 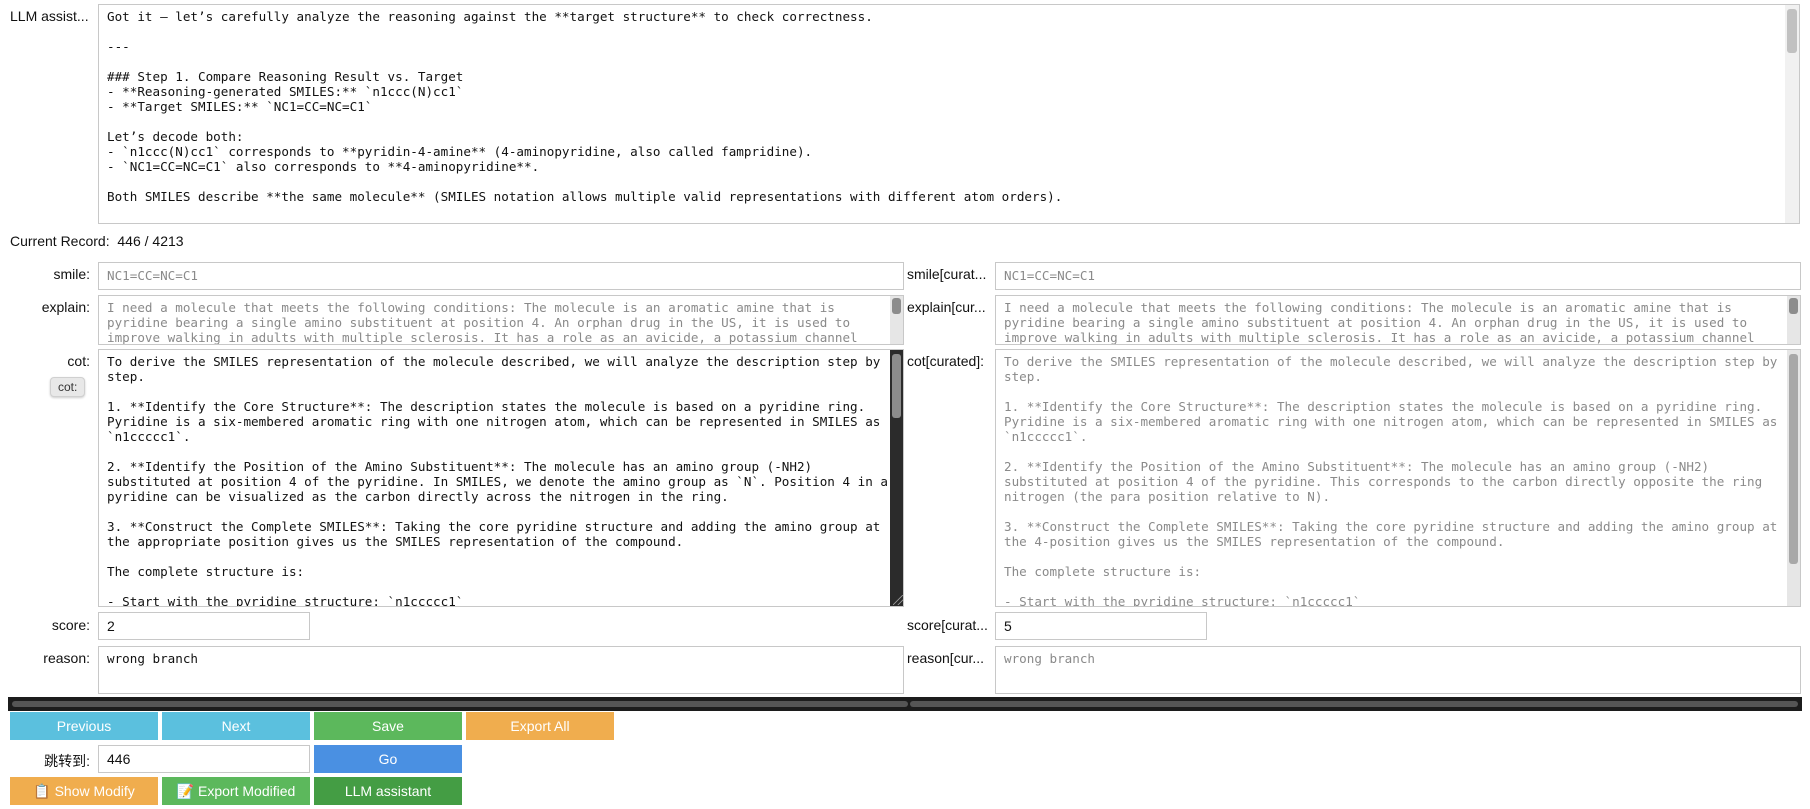 I want to click on score-input: 2, so click(x=204, y=626).